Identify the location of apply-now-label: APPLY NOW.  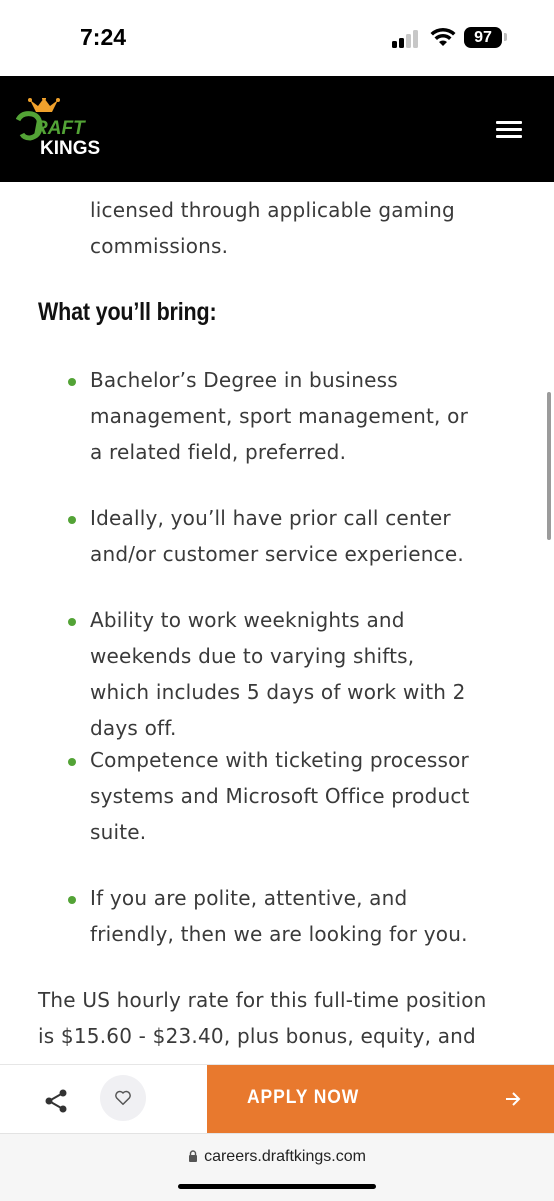
(303, 1097).